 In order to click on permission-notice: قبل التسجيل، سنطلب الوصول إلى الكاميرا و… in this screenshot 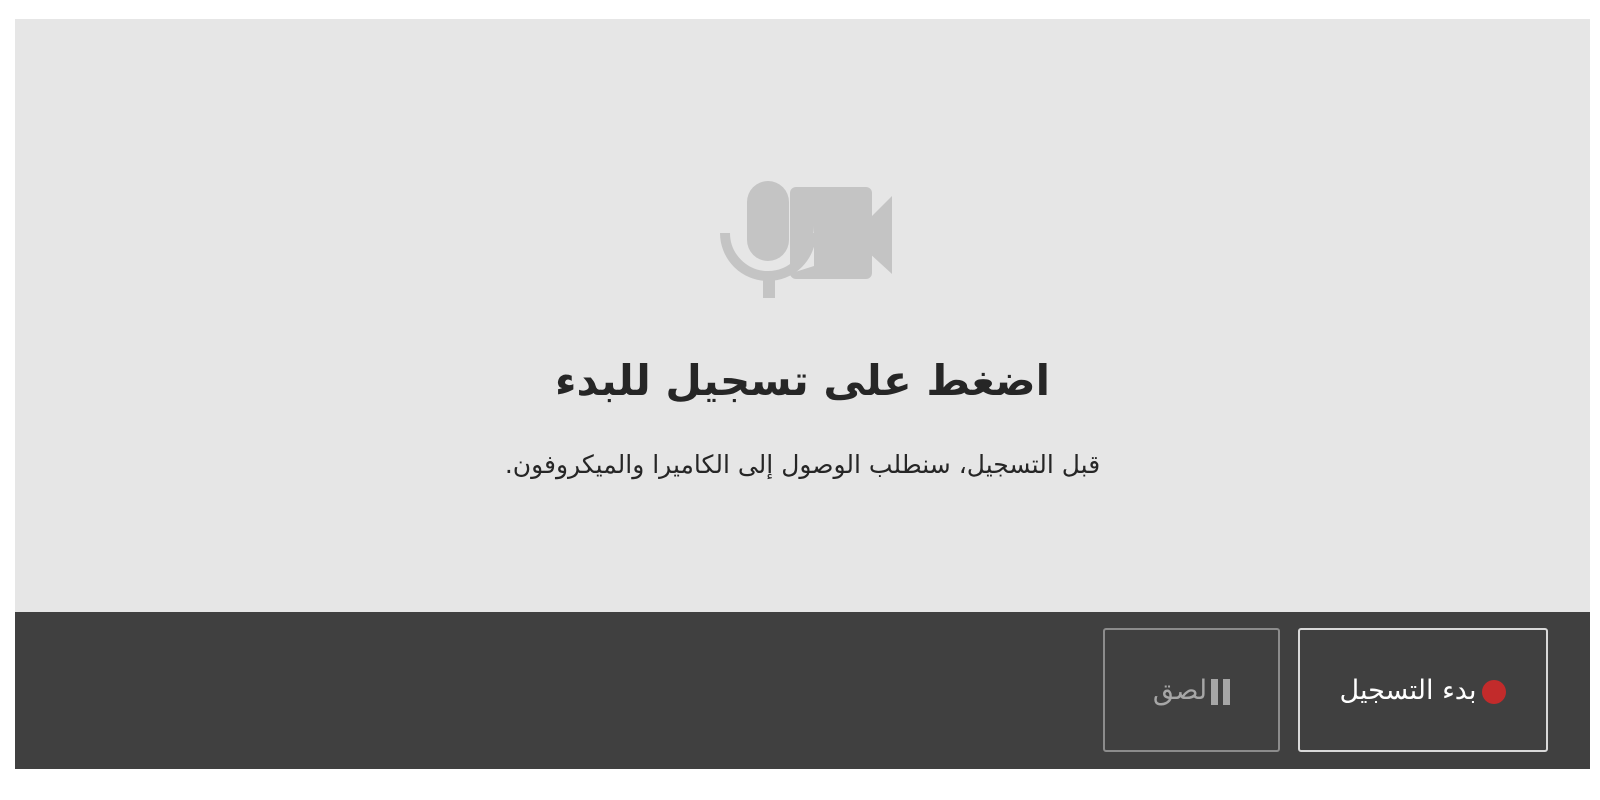, I will do `click(802, 464)`.